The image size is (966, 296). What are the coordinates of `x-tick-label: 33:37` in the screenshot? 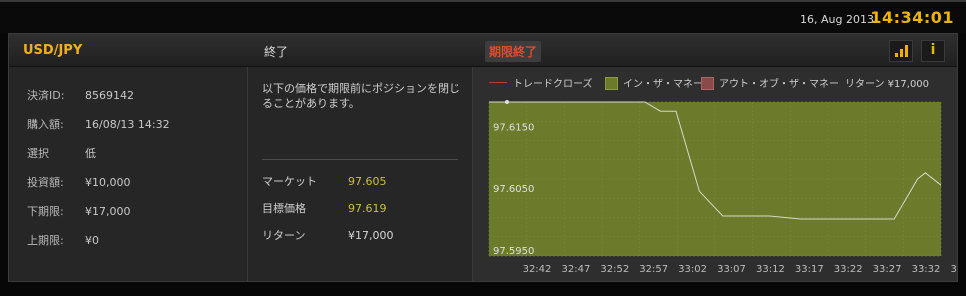 It's located at (953, 269).